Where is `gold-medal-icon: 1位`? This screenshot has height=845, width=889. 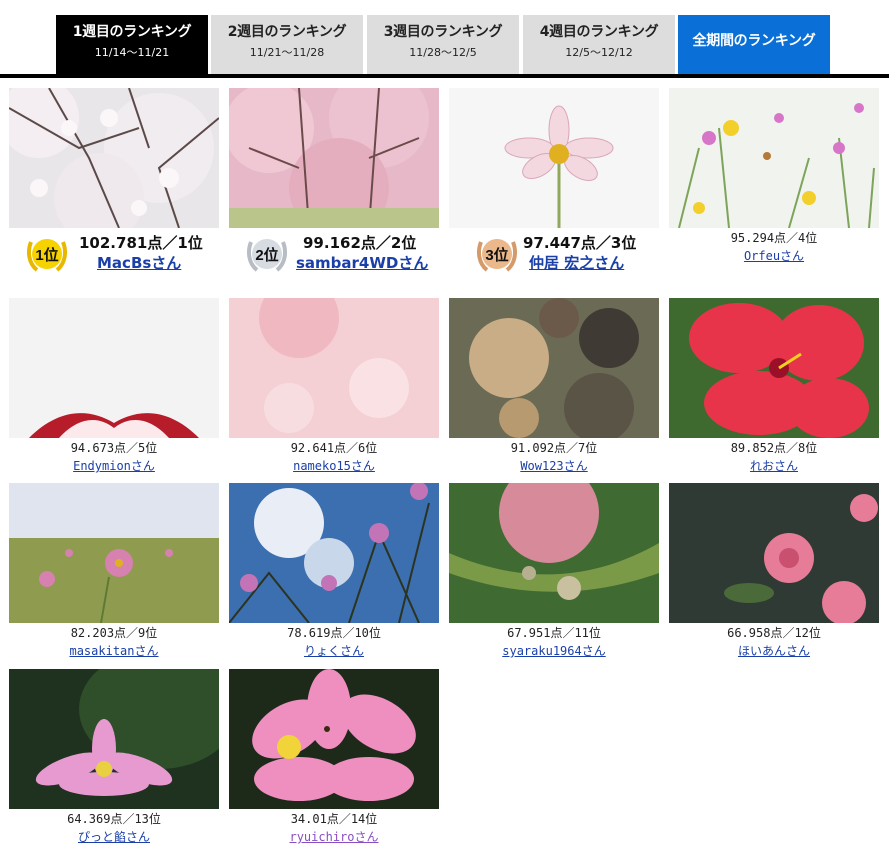 gold-medal-icon: 1位 is located at coordinates (47, 255).